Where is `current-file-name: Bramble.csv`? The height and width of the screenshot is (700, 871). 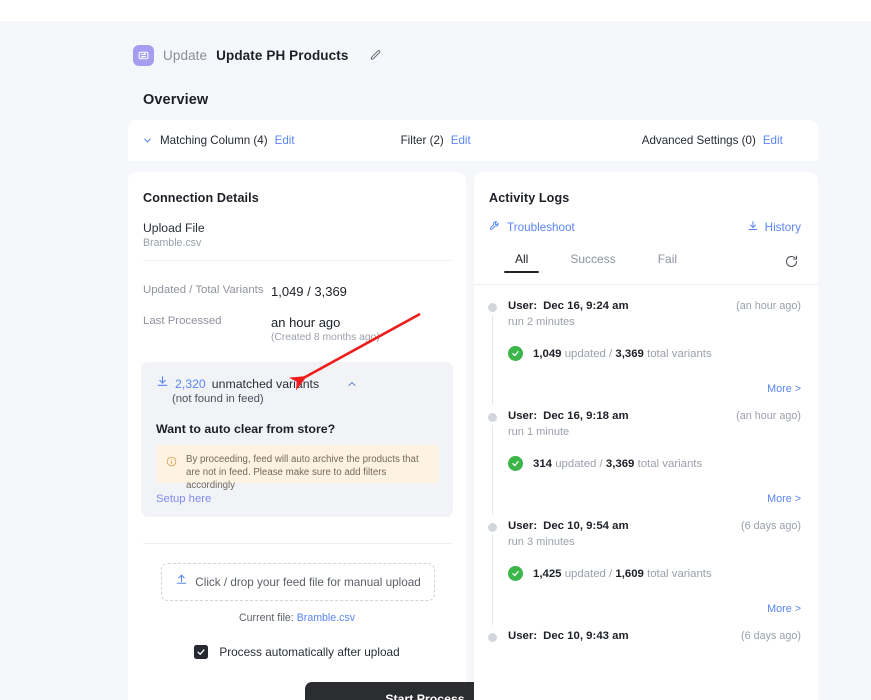
current-file-name: Bramble.csv is located at coordinates (326, 618).